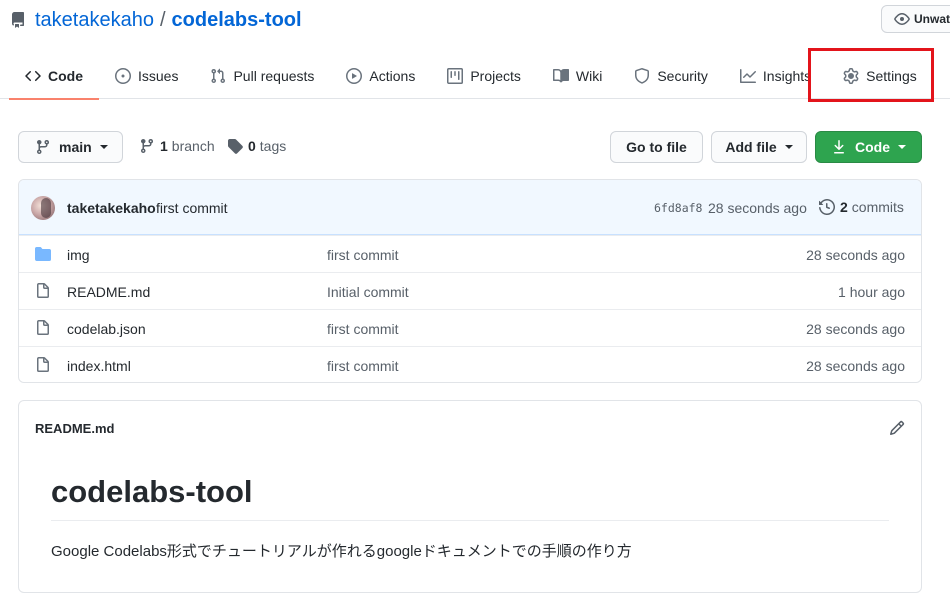 The height and width of the screenshot is (612, 950). What do you see at coordinates (43, 208) in the screenshot?
I see `avatar` at bounding box center [43, 208].